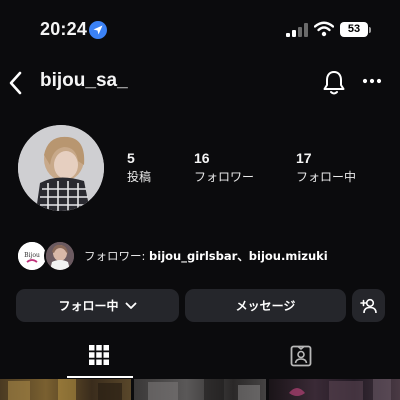  I want to click on followers-count: 16, so click(202, 158).